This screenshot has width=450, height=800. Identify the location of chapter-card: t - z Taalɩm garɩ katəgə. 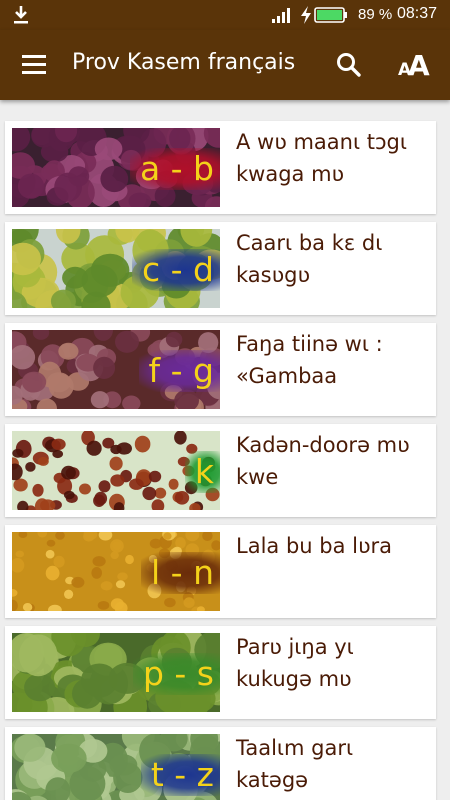
(220, 763).